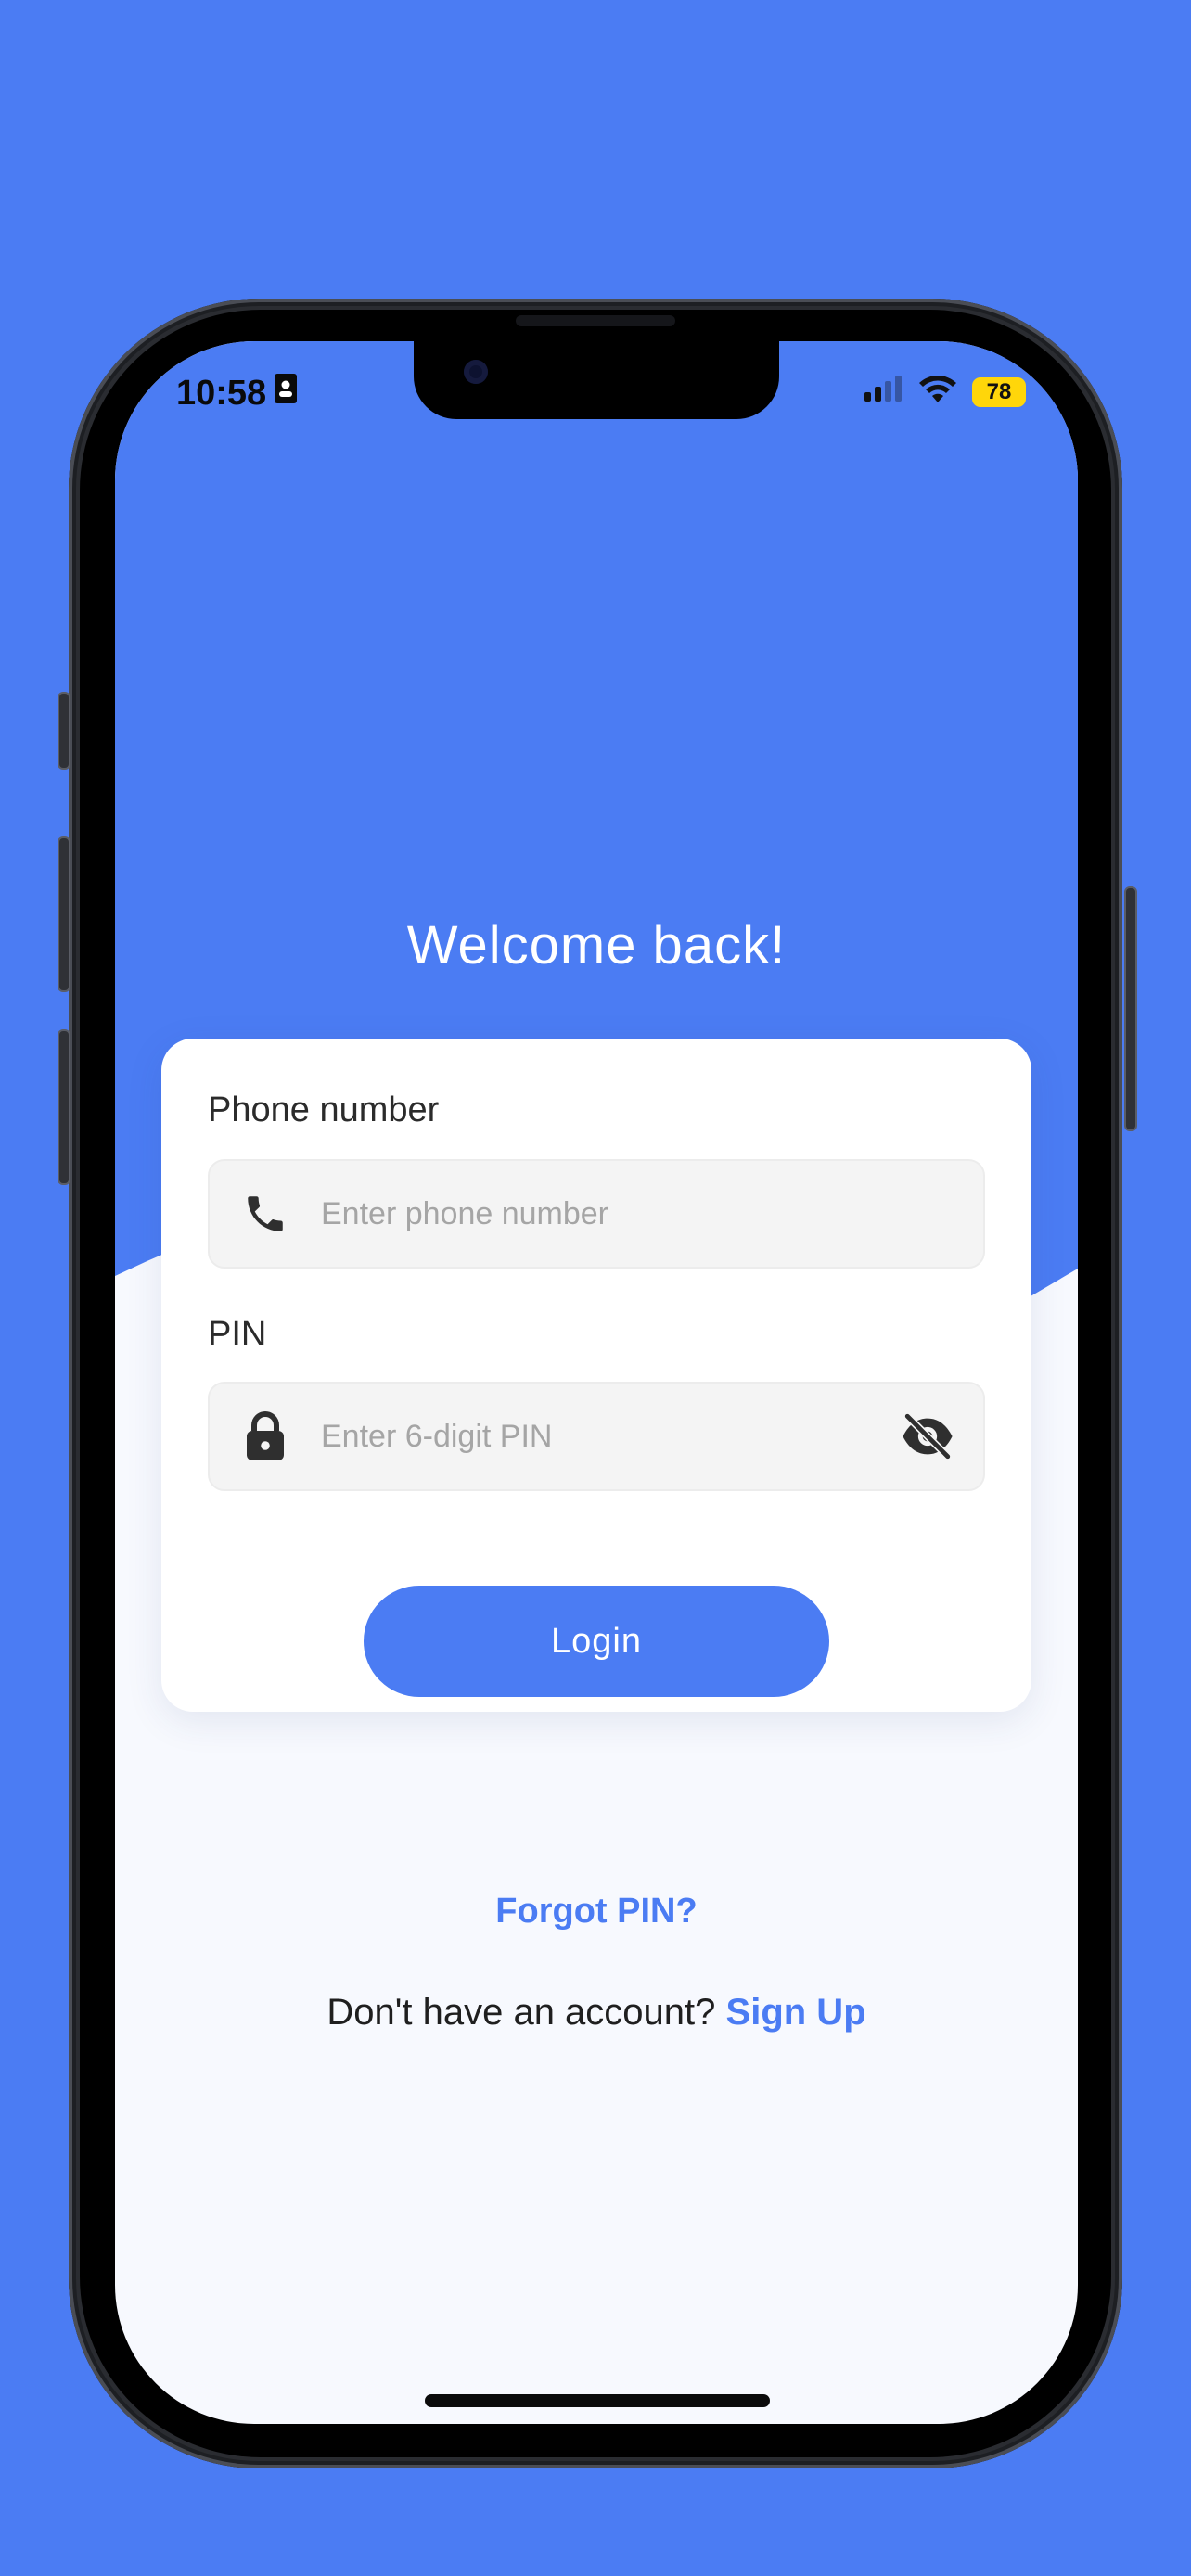 The width and height of the screenshot is (1191, 2576). I want to click on lock-icon, so click(265, 1437).